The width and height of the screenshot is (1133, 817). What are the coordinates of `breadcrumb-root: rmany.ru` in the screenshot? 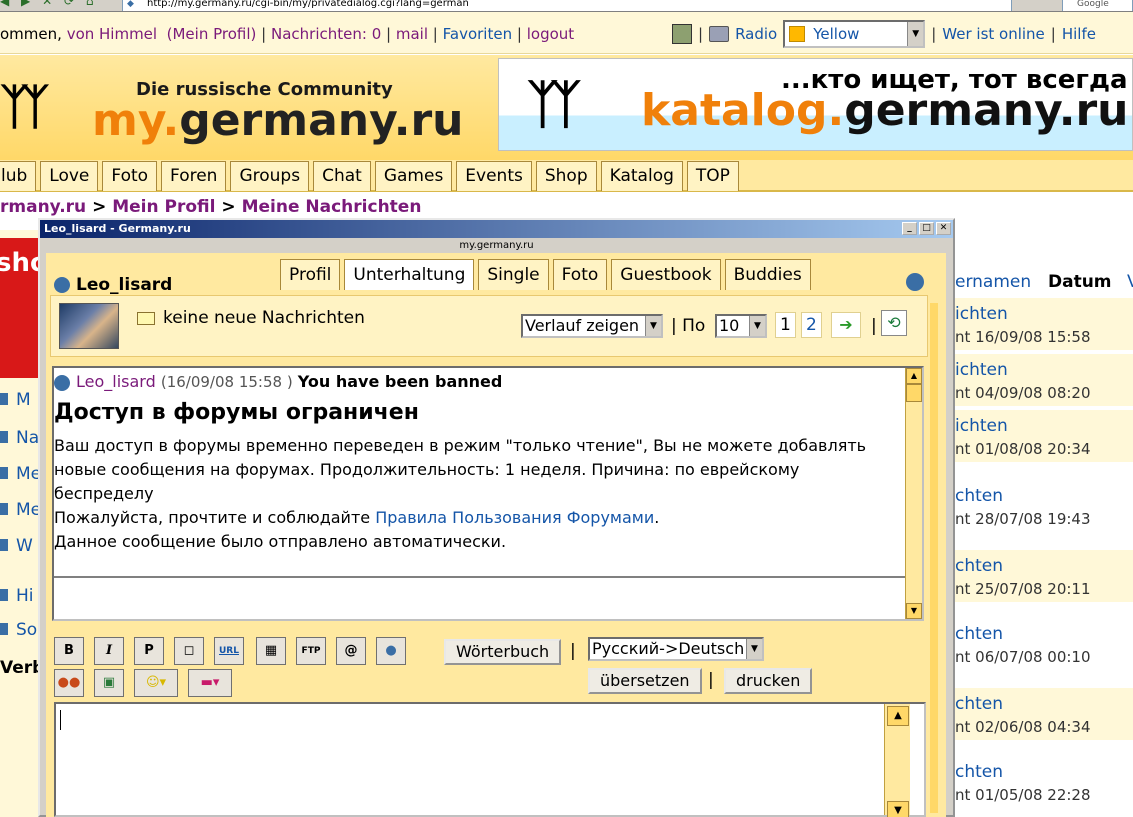 It's located at (43, 207).